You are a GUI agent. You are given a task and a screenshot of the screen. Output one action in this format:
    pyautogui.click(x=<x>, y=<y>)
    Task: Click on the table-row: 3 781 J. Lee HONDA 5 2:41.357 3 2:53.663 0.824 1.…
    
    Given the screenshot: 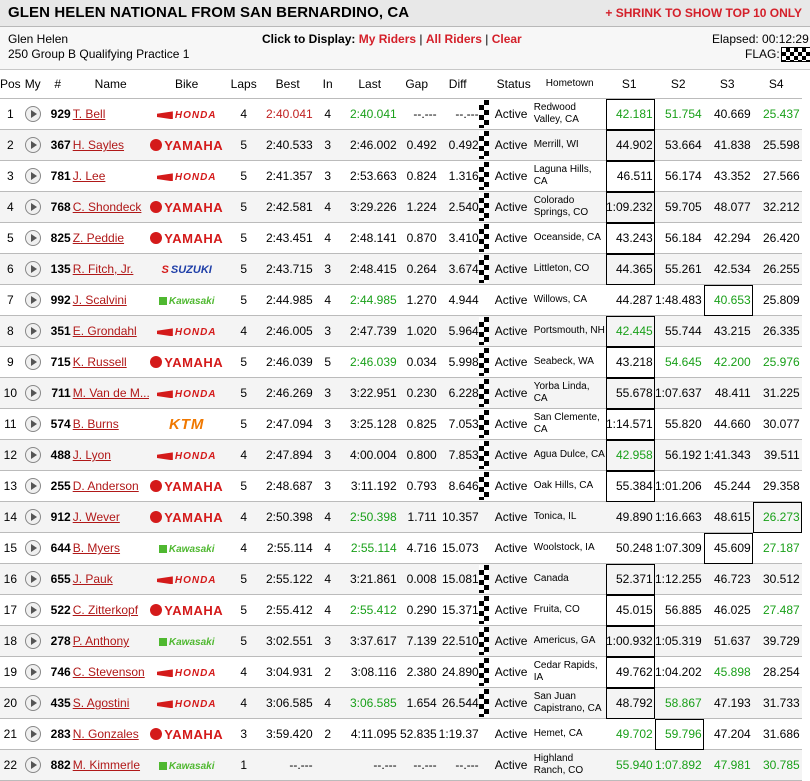 What is the action you would take?
    pyautogui.click(x=401, y=176)
    